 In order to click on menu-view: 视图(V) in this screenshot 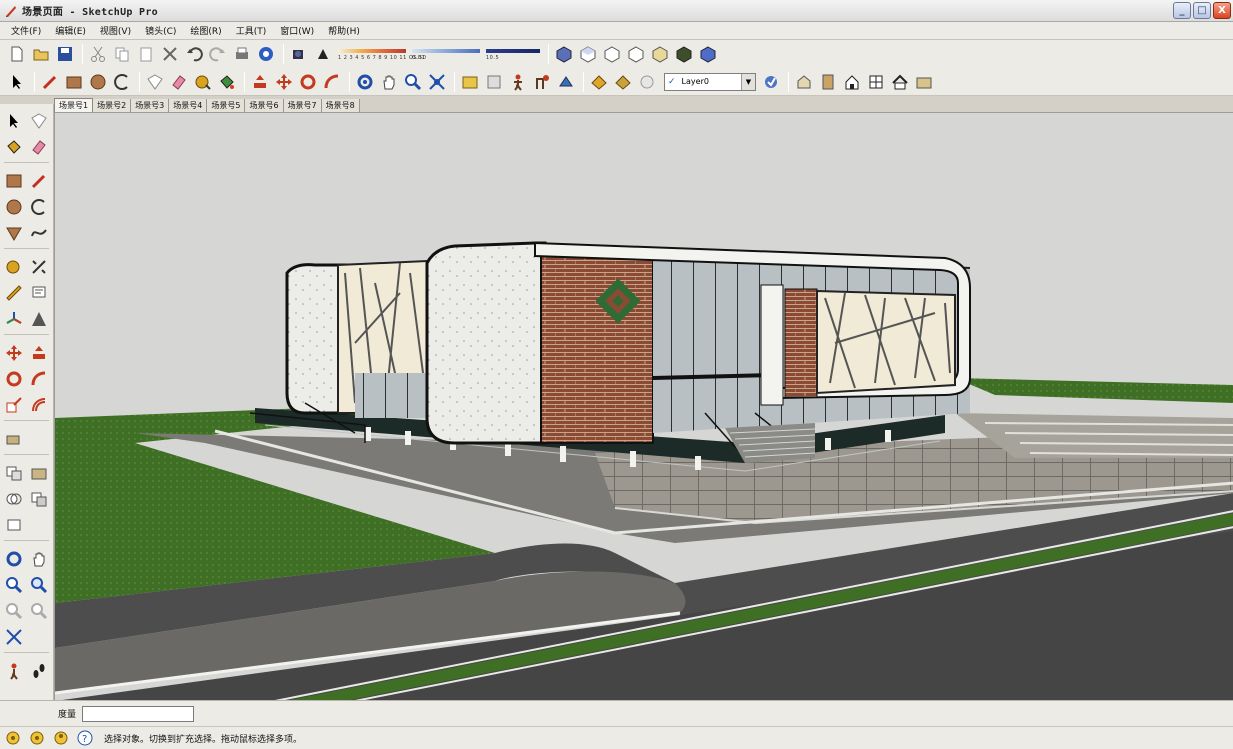, I will do `click(115, 30)`.